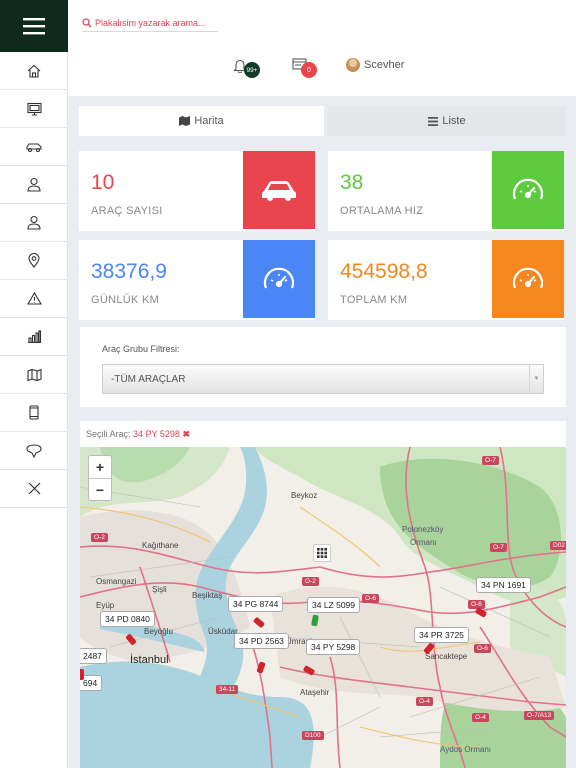  What do you see at coordinates (93, 656) in the screenshot?
I see `vehicle-label: 2487` at bounding box center [93, 656].